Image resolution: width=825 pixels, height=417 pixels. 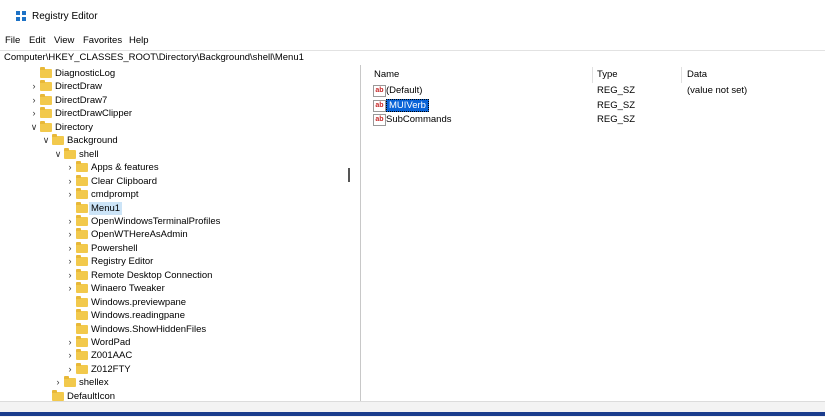 What do you see at coordinates (92, 140) in the screenshot?
I see `tree-item-label: Background` at bounding box center [92, 140].